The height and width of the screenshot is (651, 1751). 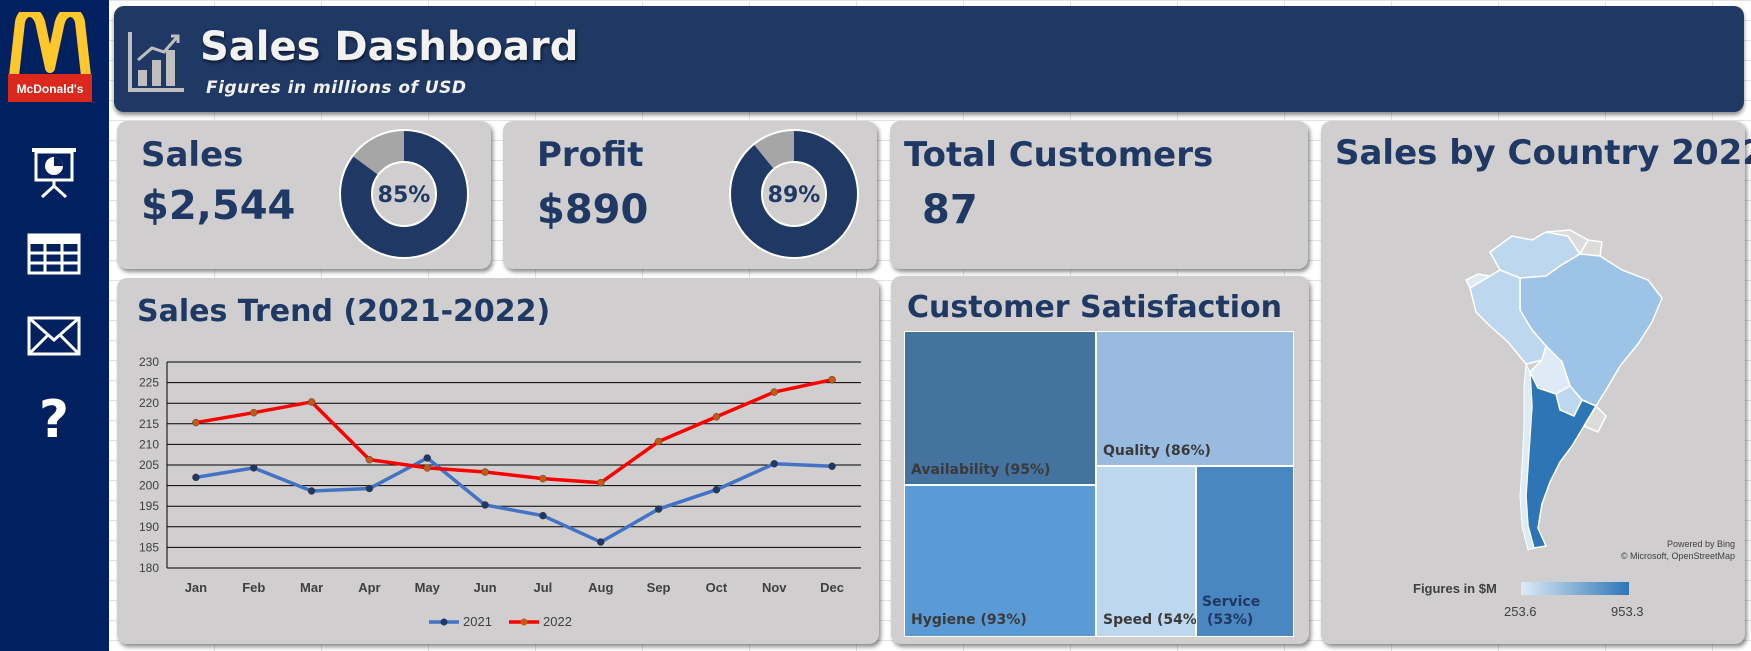 I want to click on x-tick-label: Feb, so click(x=253, y=587).